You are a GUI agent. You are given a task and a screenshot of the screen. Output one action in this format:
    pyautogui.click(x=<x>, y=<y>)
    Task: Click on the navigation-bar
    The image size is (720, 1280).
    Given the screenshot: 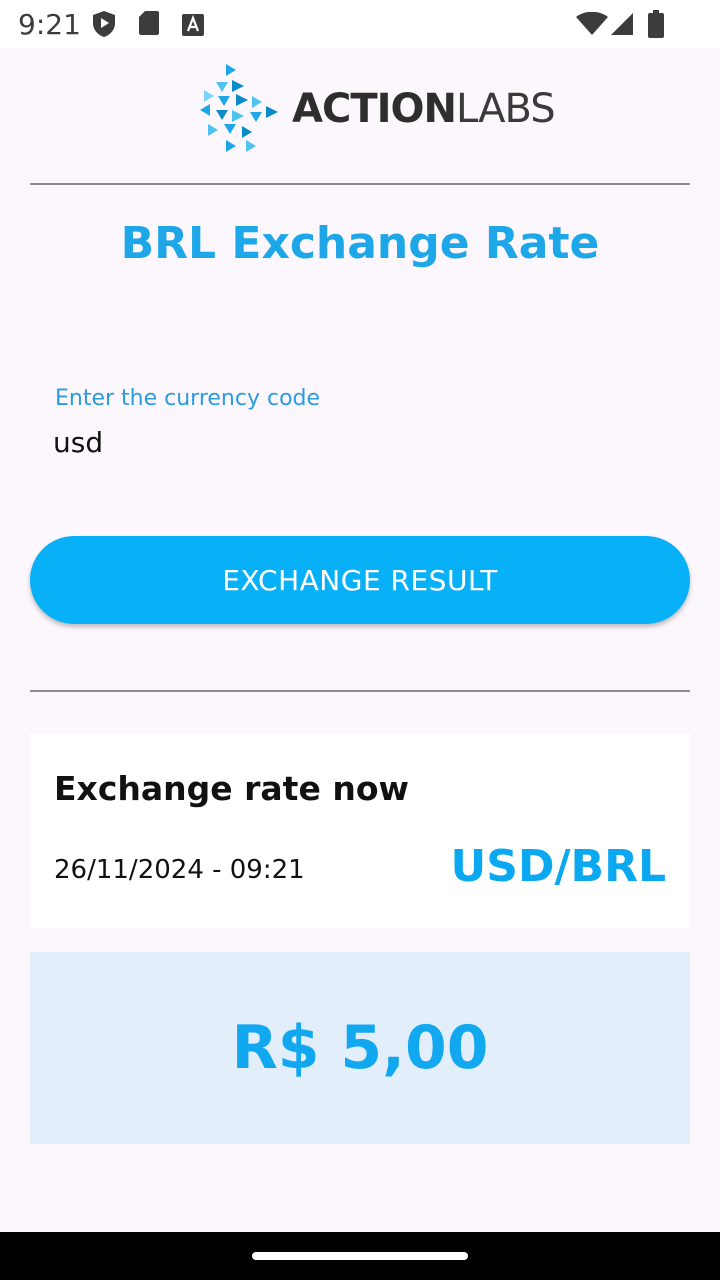 What is the action you would take?
    pyautogui.click(x=360, y=1256)
    